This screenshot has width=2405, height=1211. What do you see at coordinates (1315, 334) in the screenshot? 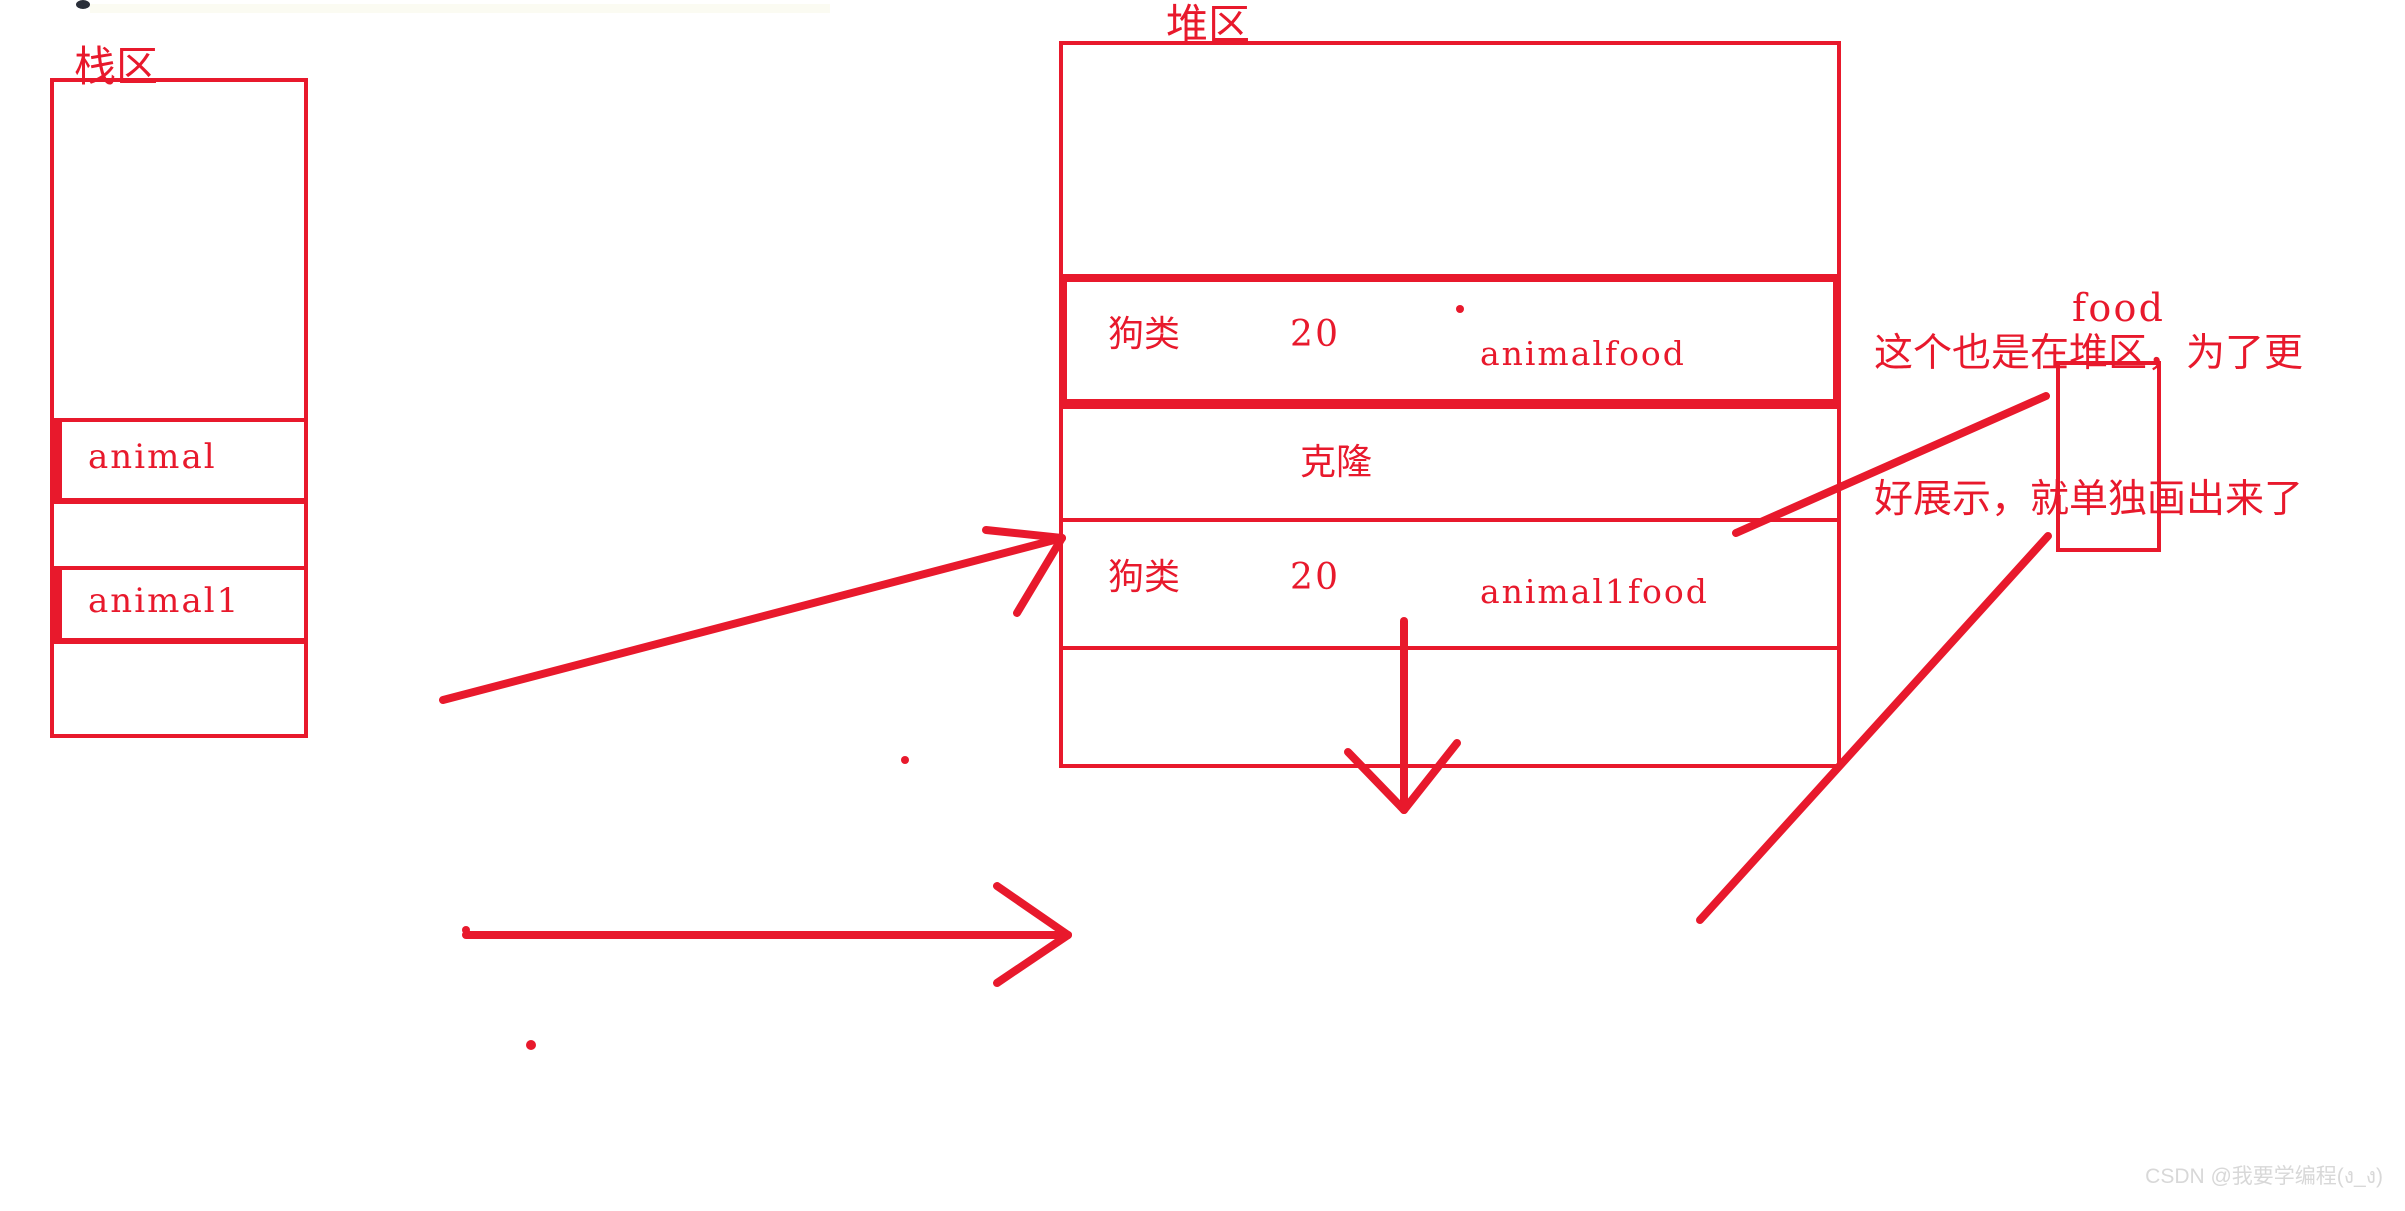
I see `heap-object-animal-size: 20` at bounding box center [1315, 334].